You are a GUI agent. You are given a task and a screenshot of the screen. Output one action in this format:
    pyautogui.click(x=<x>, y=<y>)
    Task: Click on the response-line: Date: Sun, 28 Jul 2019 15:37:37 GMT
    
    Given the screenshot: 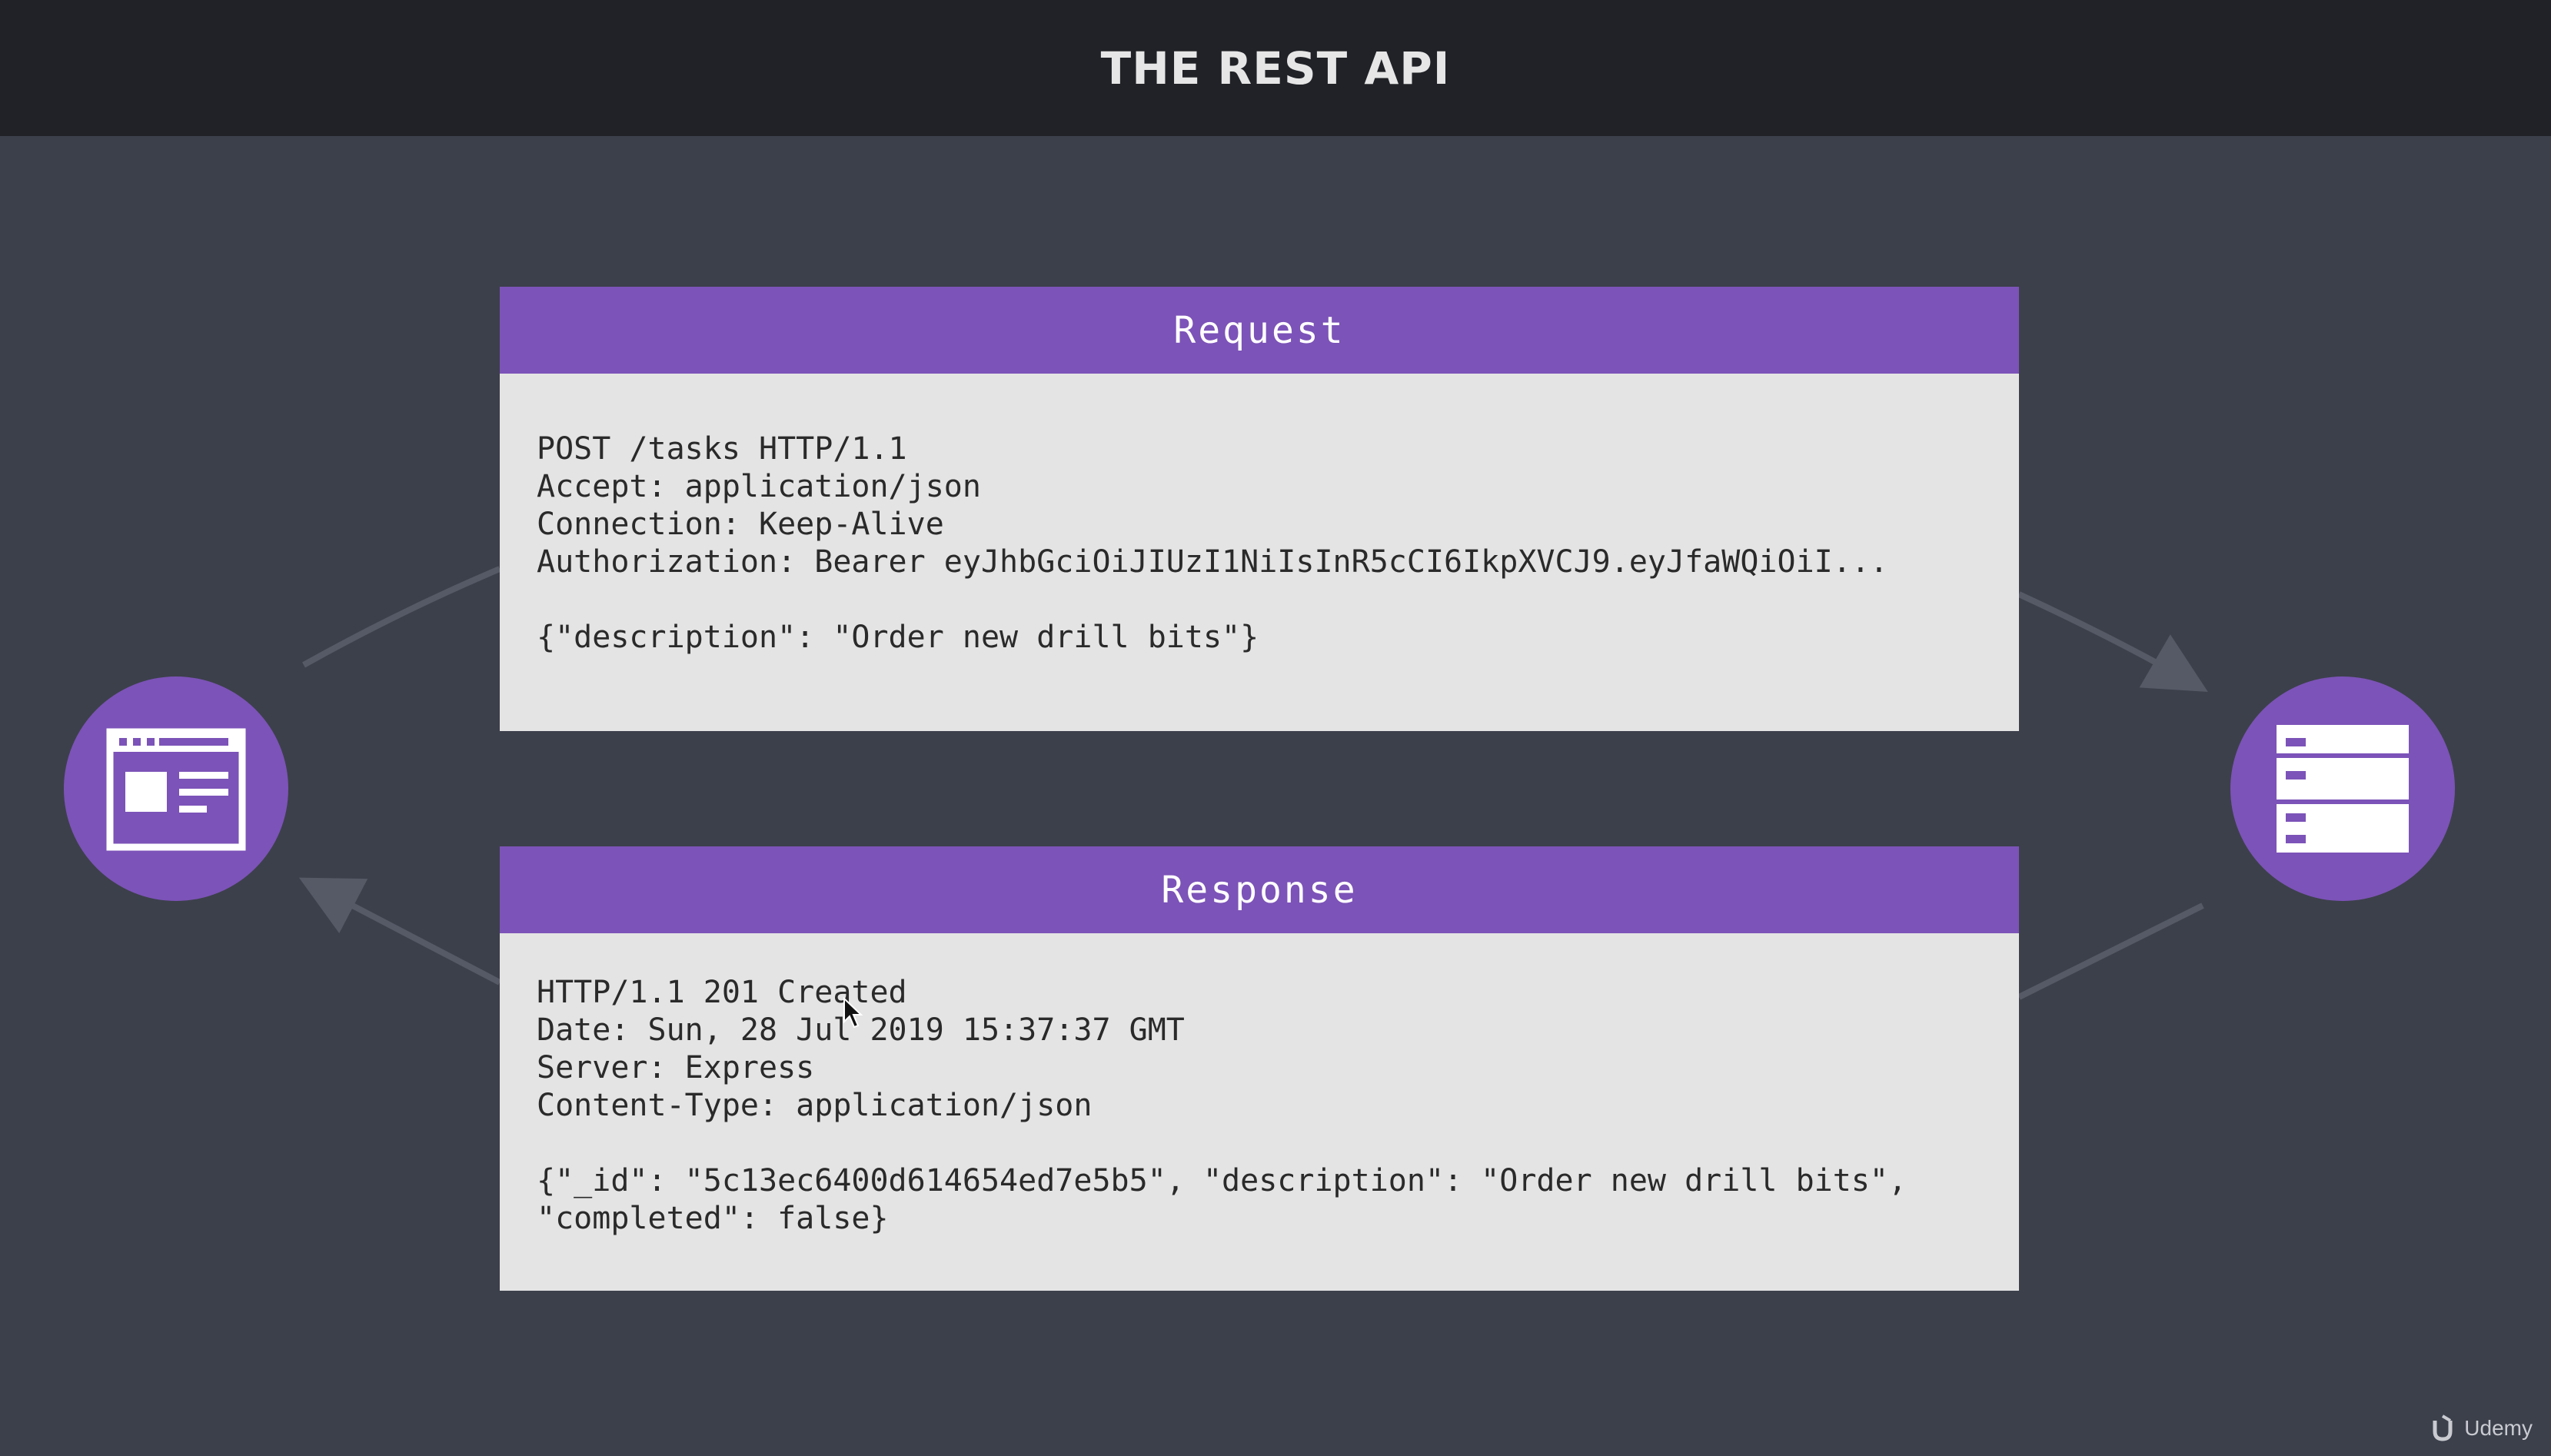 What is the action you would take?
    pyautogui.click(x=861, y=1030)
    